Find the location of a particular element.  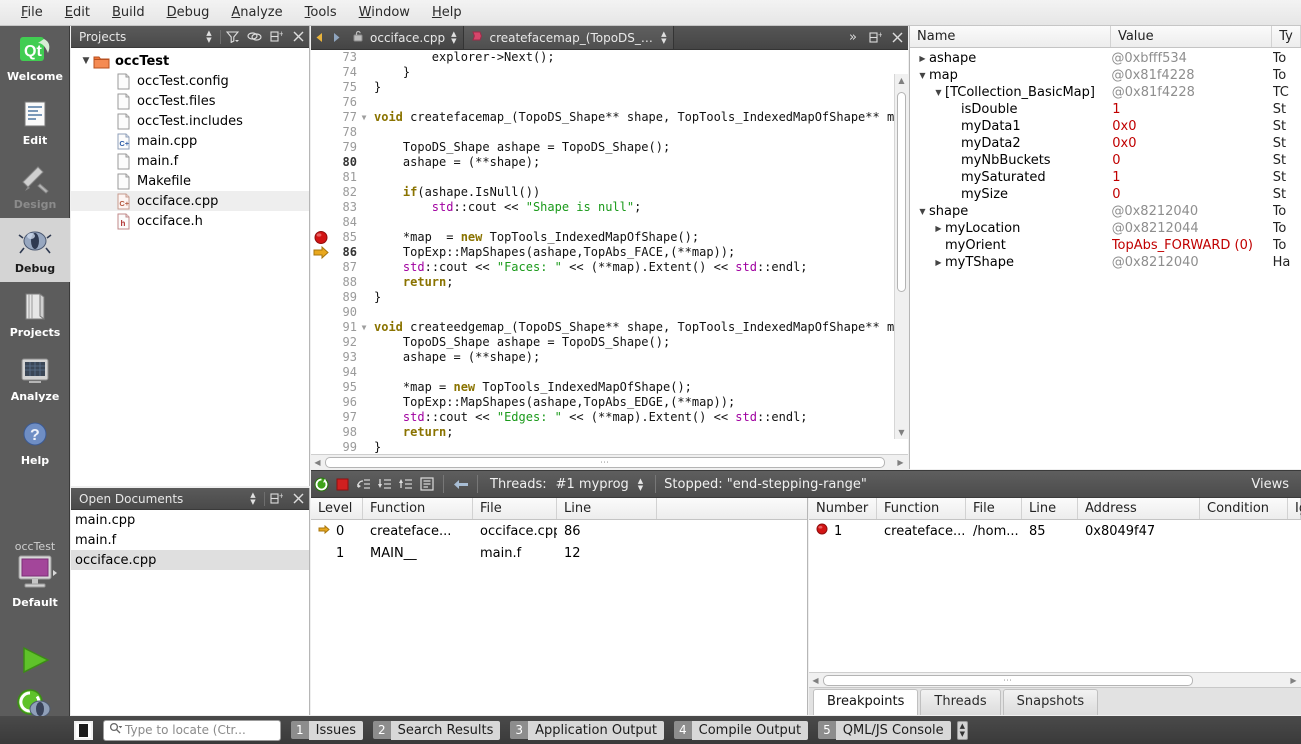

locals-row: ▶ myLocation @0x8212044 To is located at coordinates (1105, 228).